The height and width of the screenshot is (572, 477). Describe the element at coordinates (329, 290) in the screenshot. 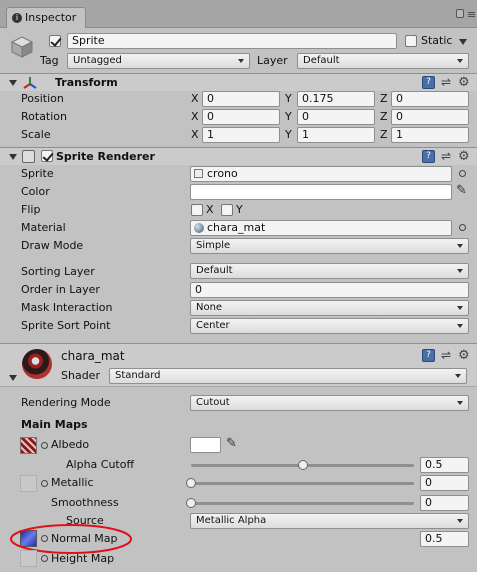

I see `order-in-layer-input: 0` at that location.